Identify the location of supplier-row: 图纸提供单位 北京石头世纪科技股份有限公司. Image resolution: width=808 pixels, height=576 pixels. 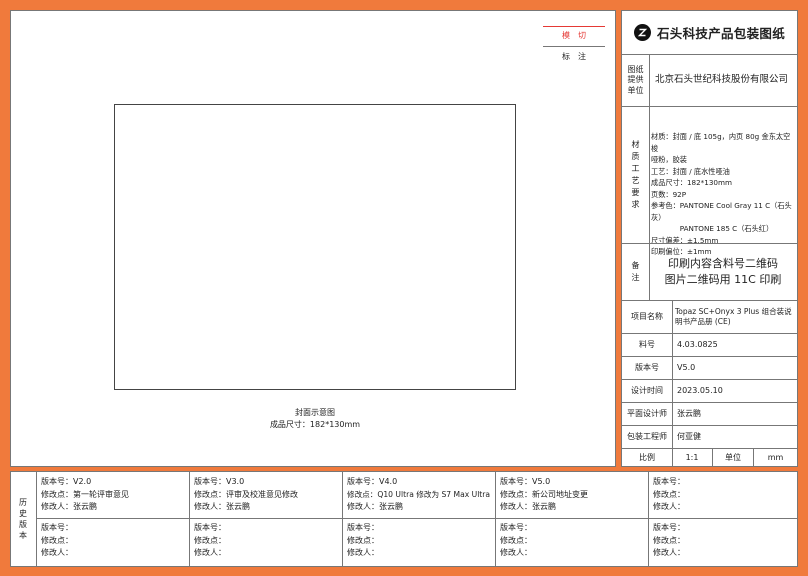
(709, 80).